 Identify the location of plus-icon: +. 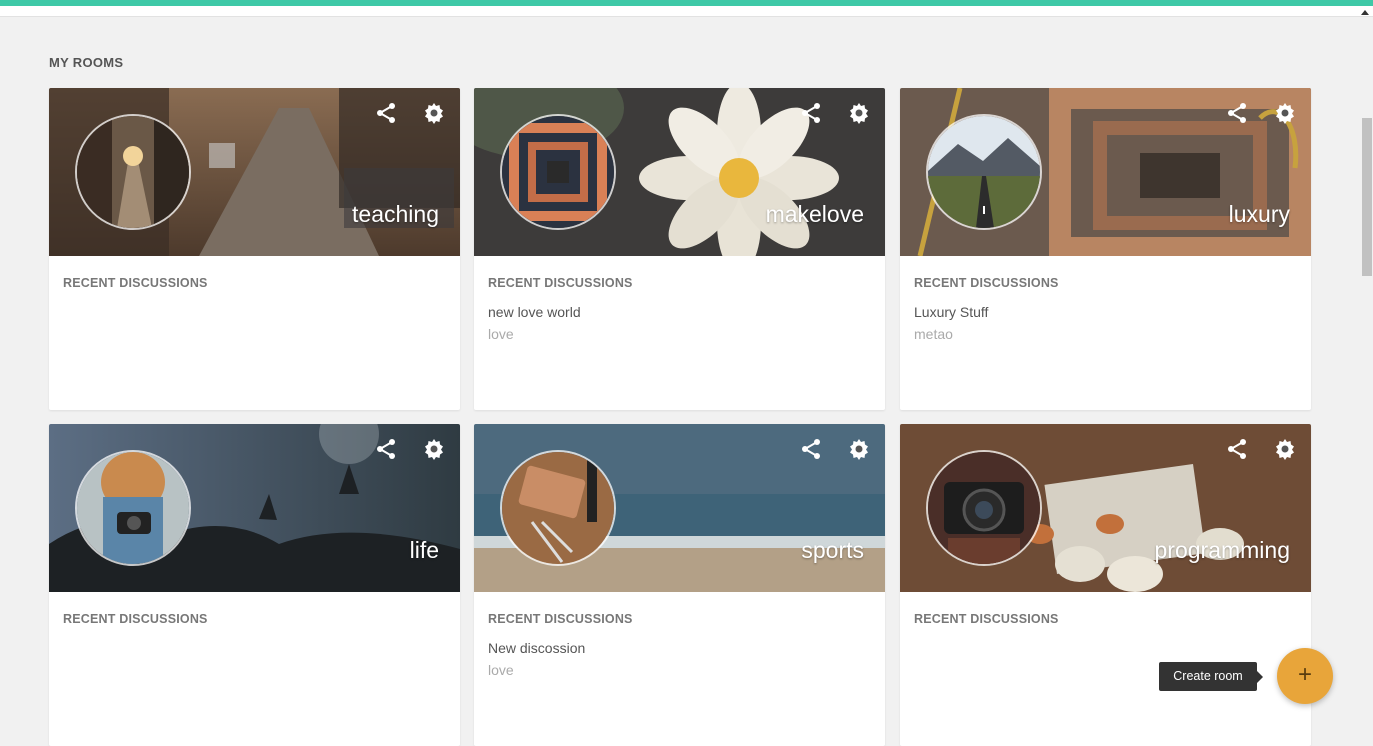
(1304, 674).